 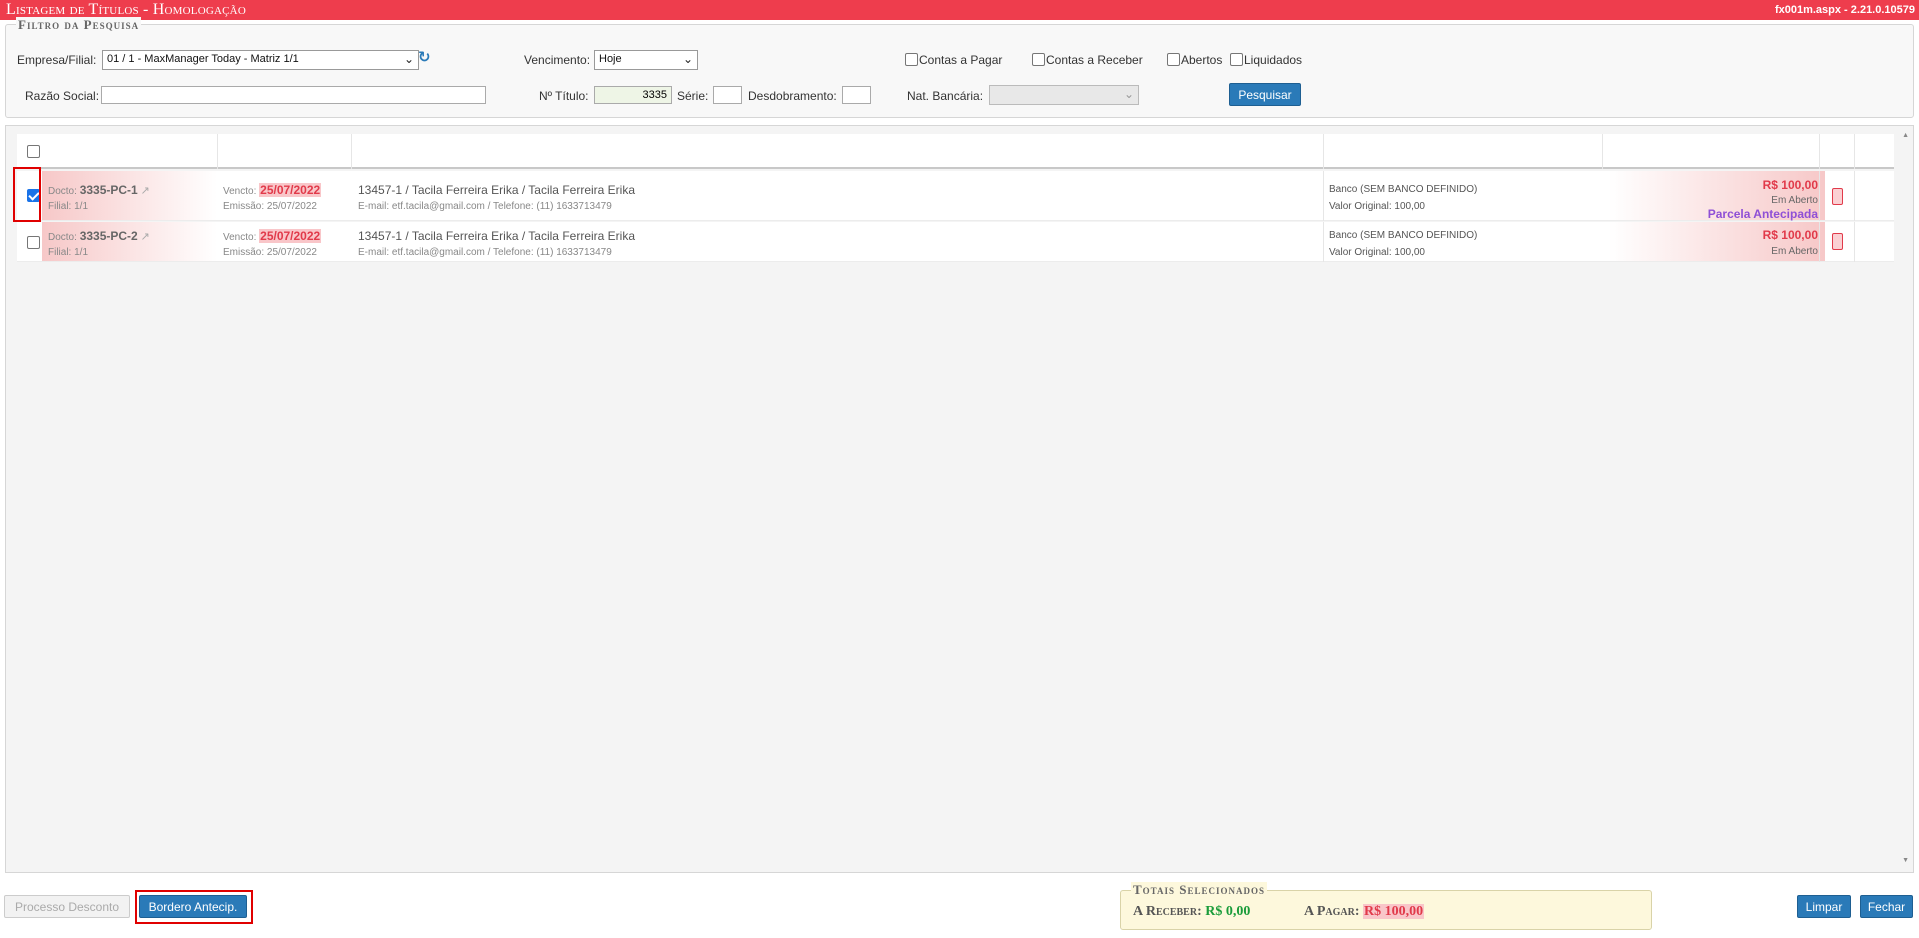 I want to click on titulo-input, so click(x=633, y=95).